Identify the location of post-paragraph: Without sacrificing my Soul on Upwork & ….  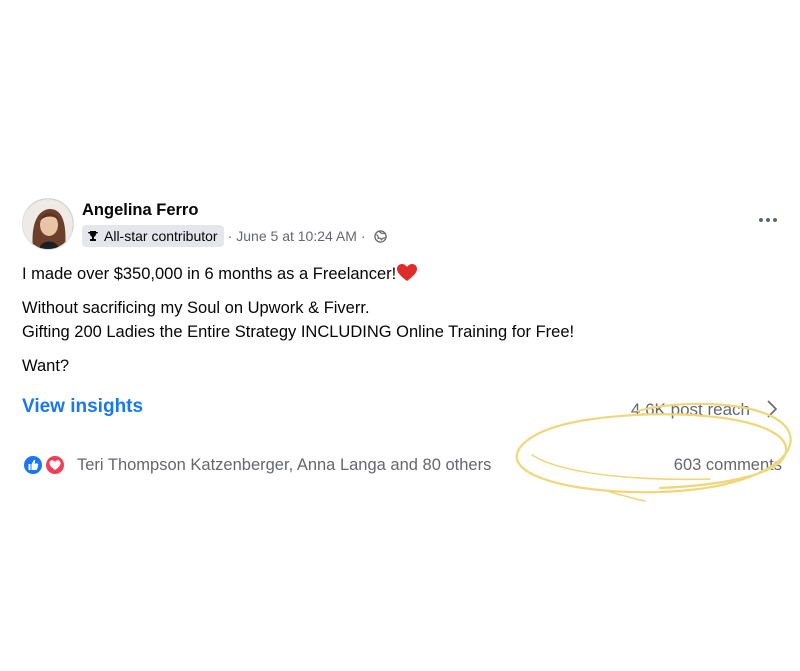
(402, 320).